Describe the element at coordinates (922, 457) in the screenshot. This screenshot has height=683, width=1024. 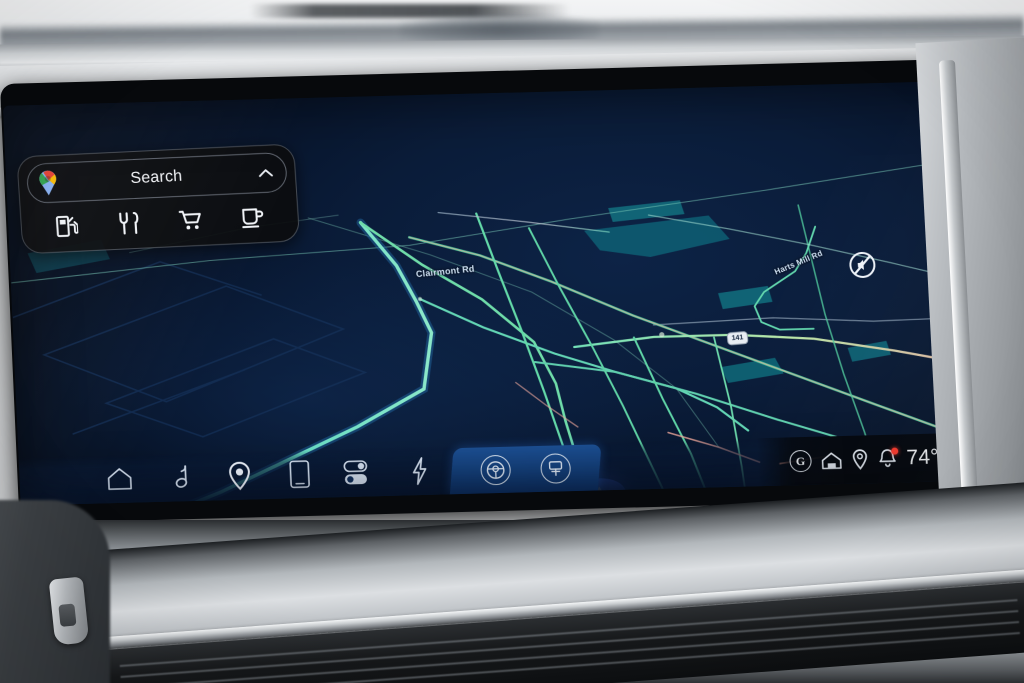
I see `status-temperature: 74°` at that location.